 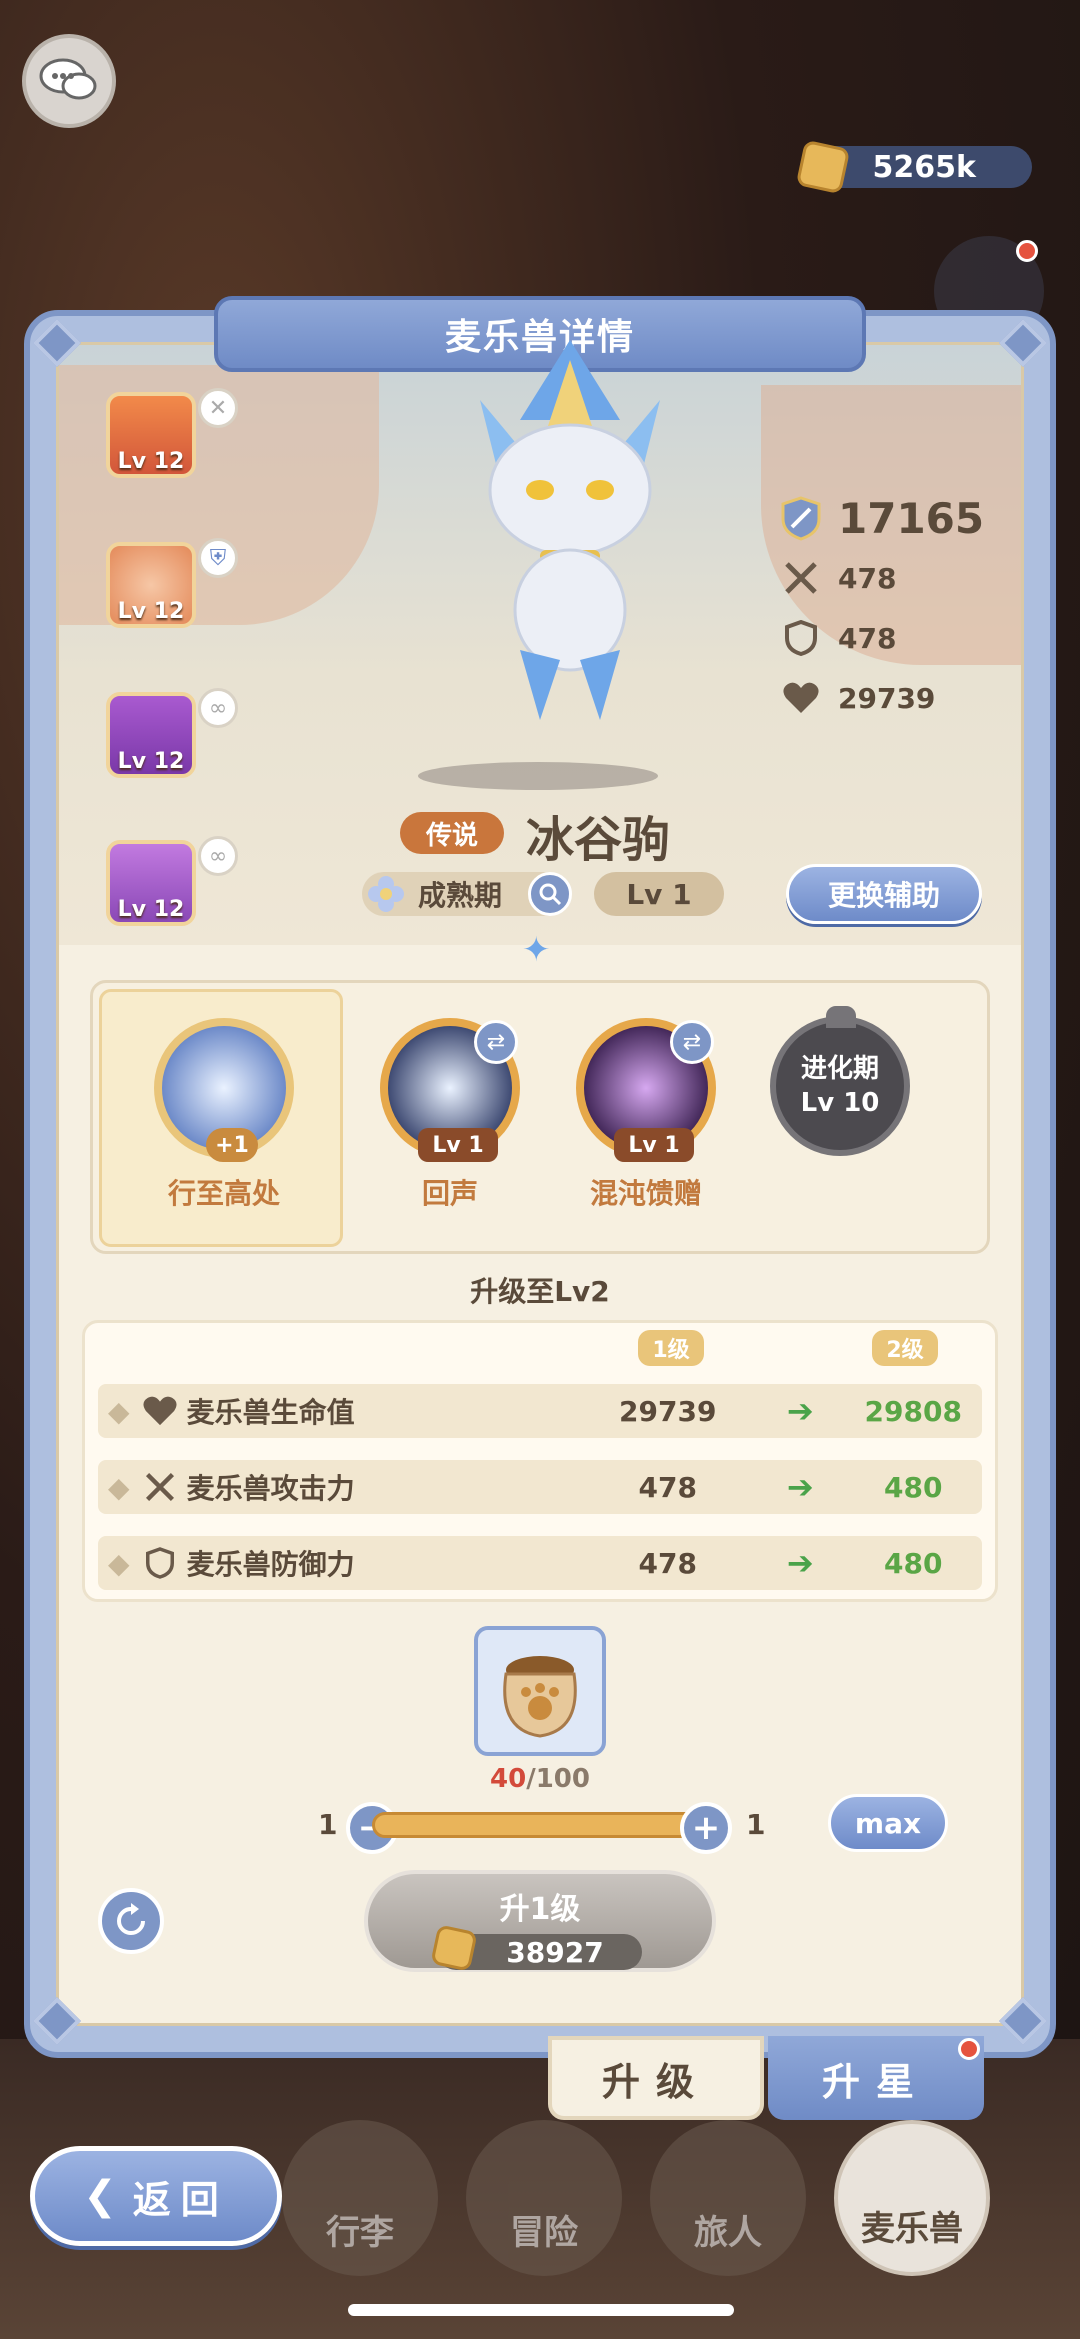 What do you see at coordinates (570, 540) in the screenshot?
I see `pet-illustration` at bounding box center [570, 540].